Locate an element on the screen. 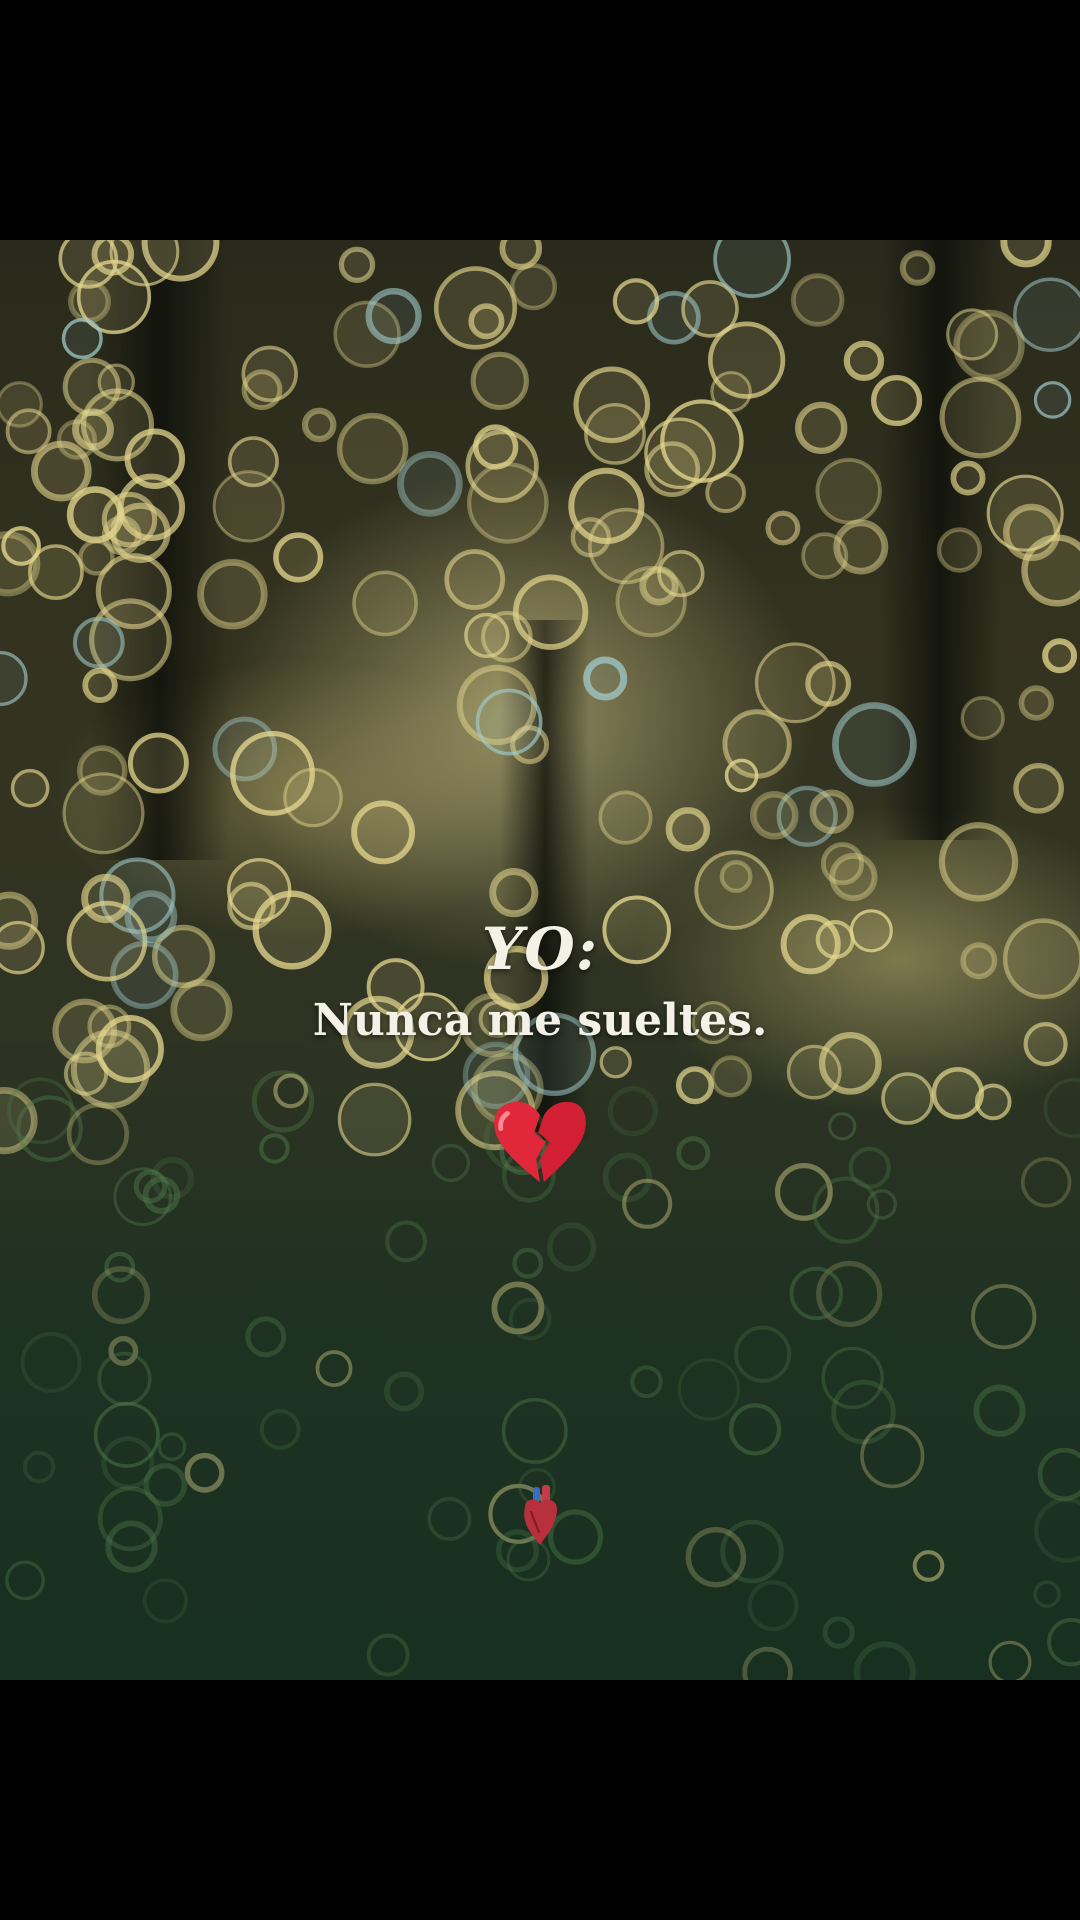 The height and width of the screenshot is (1920, 1080). caption-line: Nunca me sueltes. is located at coordinates (540, 1020).